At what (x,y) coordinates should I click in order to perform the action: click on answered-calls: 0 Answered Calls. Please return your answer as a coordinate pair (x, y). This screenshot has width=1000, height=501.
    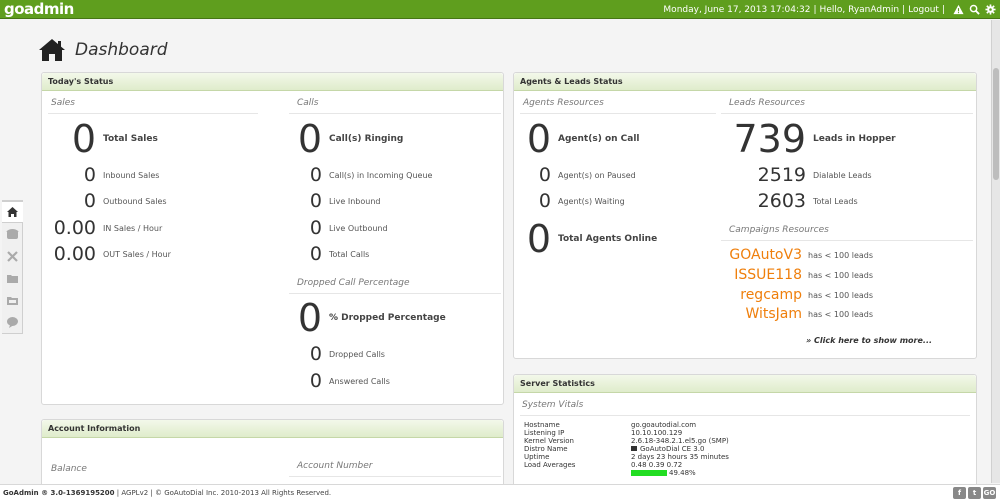
    Looking at the image, I should click on (349, 381).